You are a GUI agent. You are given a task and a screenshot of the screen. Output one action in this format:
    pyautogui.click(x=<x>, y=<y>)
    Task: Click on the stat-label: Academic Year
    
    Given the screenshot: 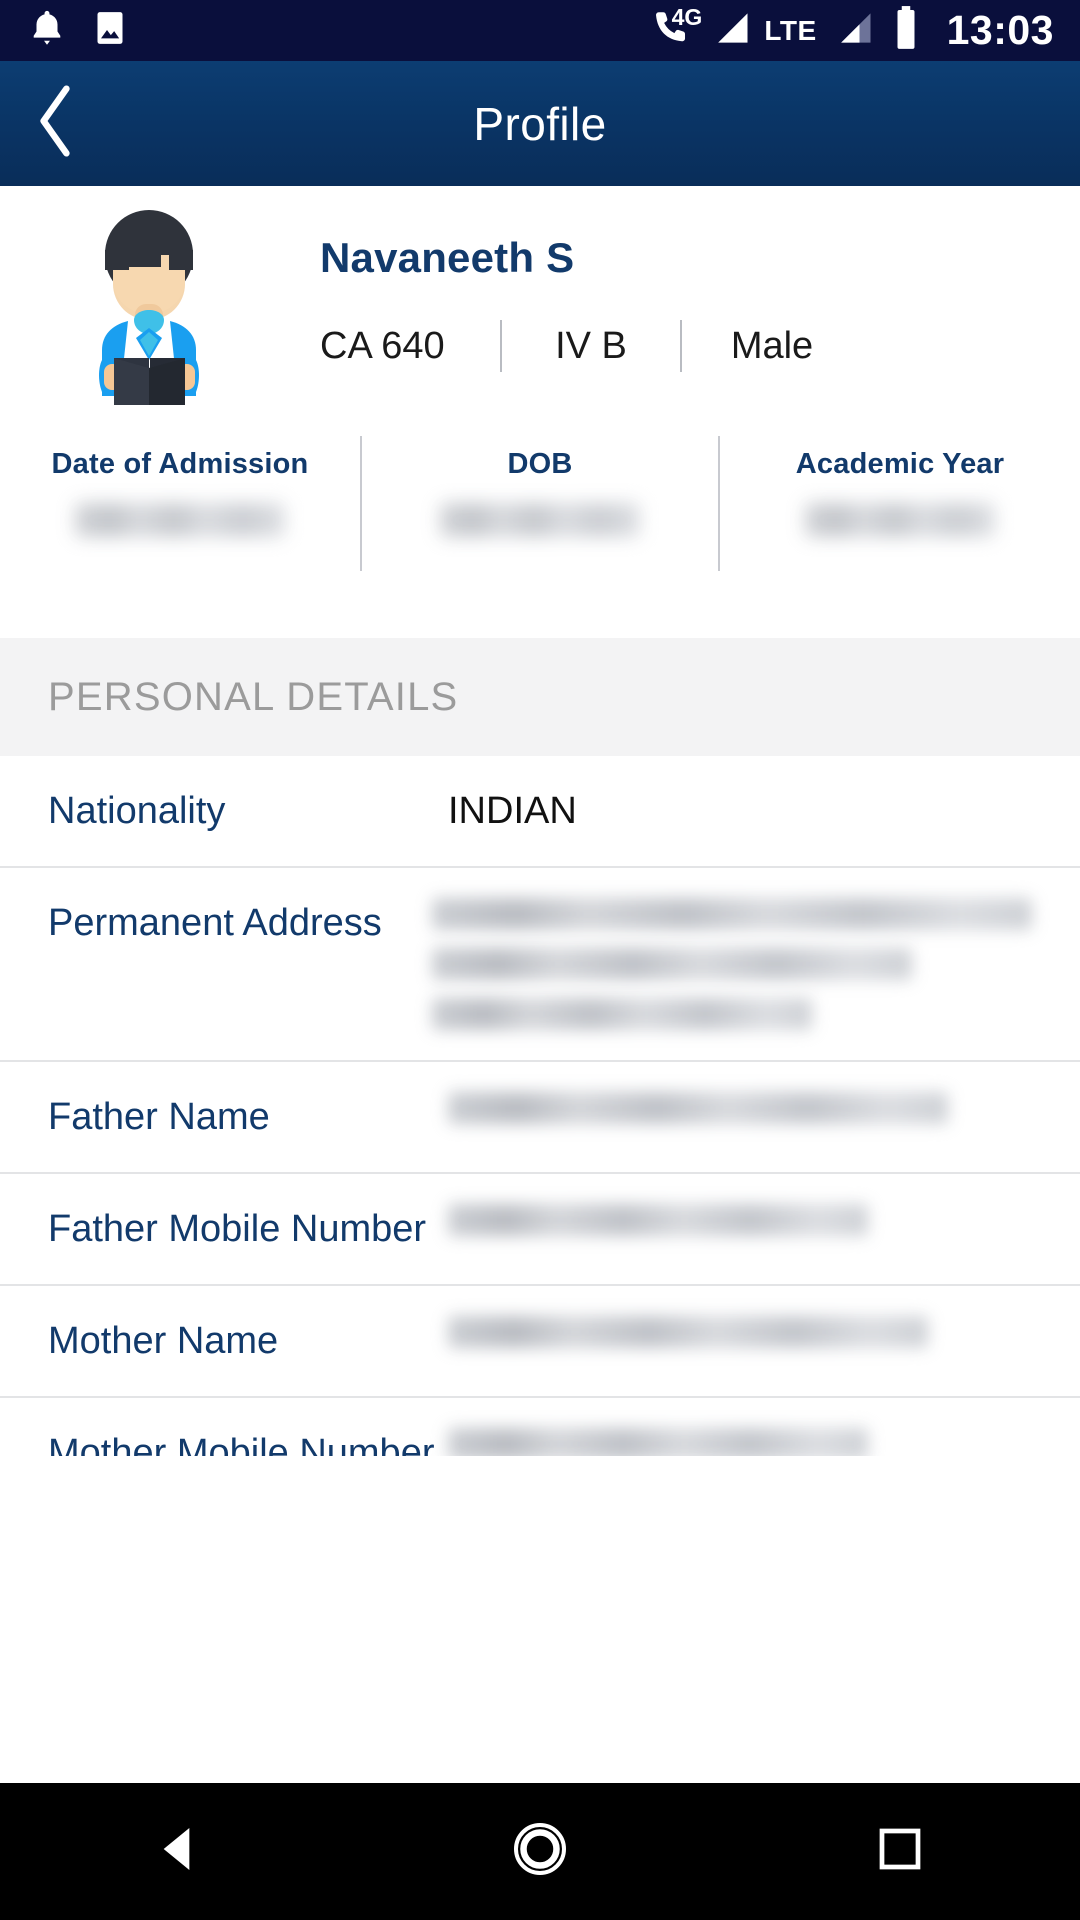 What is the action you would take?
    pyautogui.click(x=900, y=464)
    